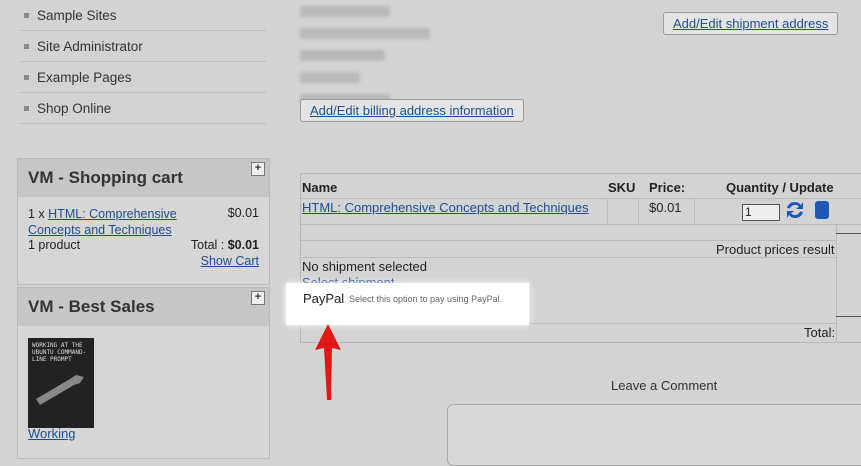  Describe the element at coordinates (822, 210) in the screenshot. I see `delete-icon` at that location.